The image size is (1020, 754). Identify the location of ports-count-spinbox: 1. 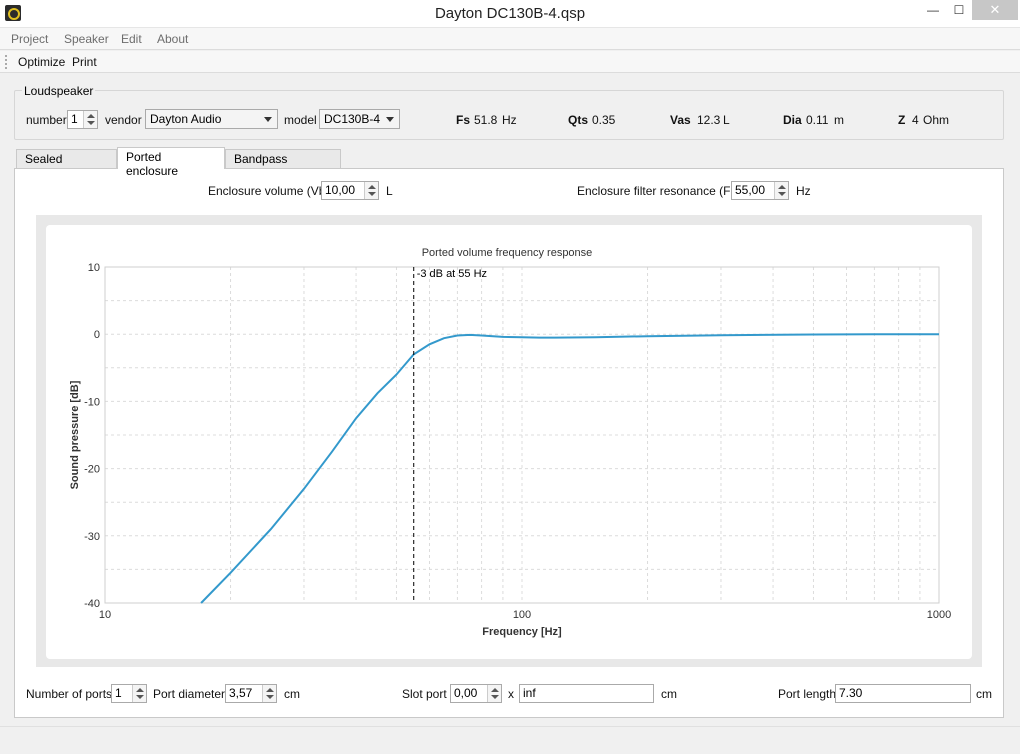
(129, 693).